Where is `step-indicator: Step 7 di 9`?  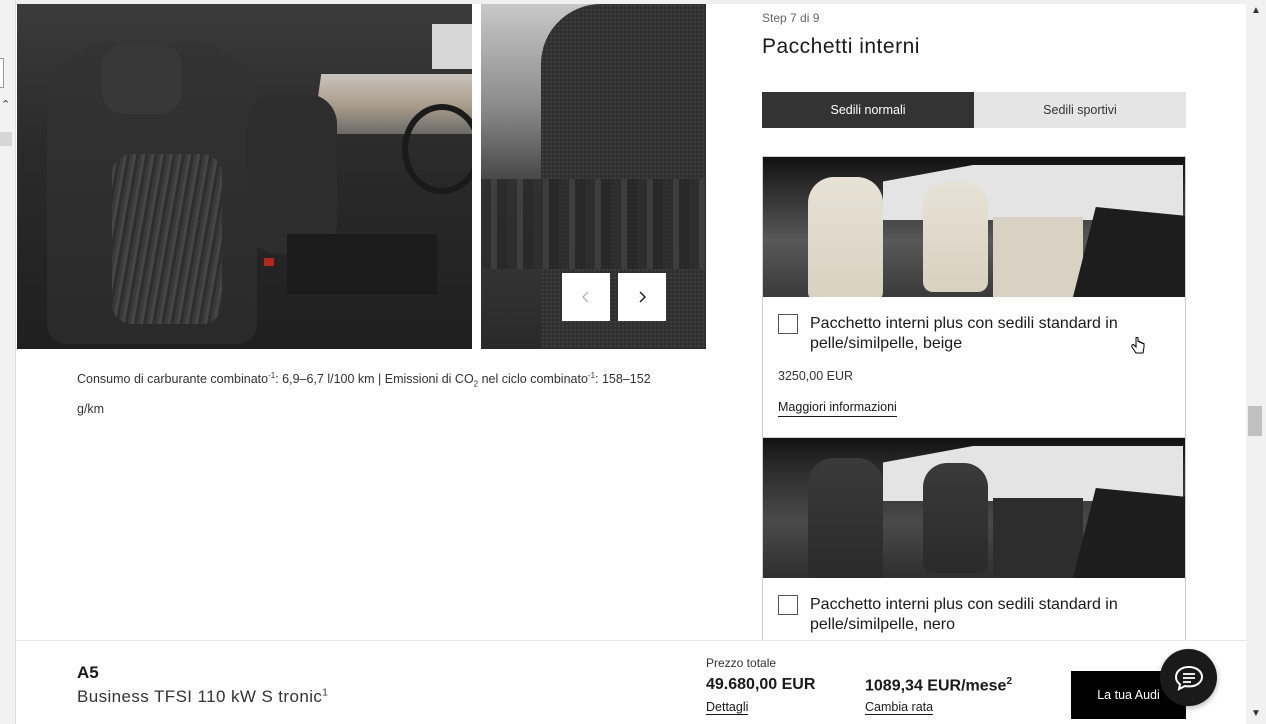
step-indicator: Step 7 di 9 is located at coordinates (791, 18).